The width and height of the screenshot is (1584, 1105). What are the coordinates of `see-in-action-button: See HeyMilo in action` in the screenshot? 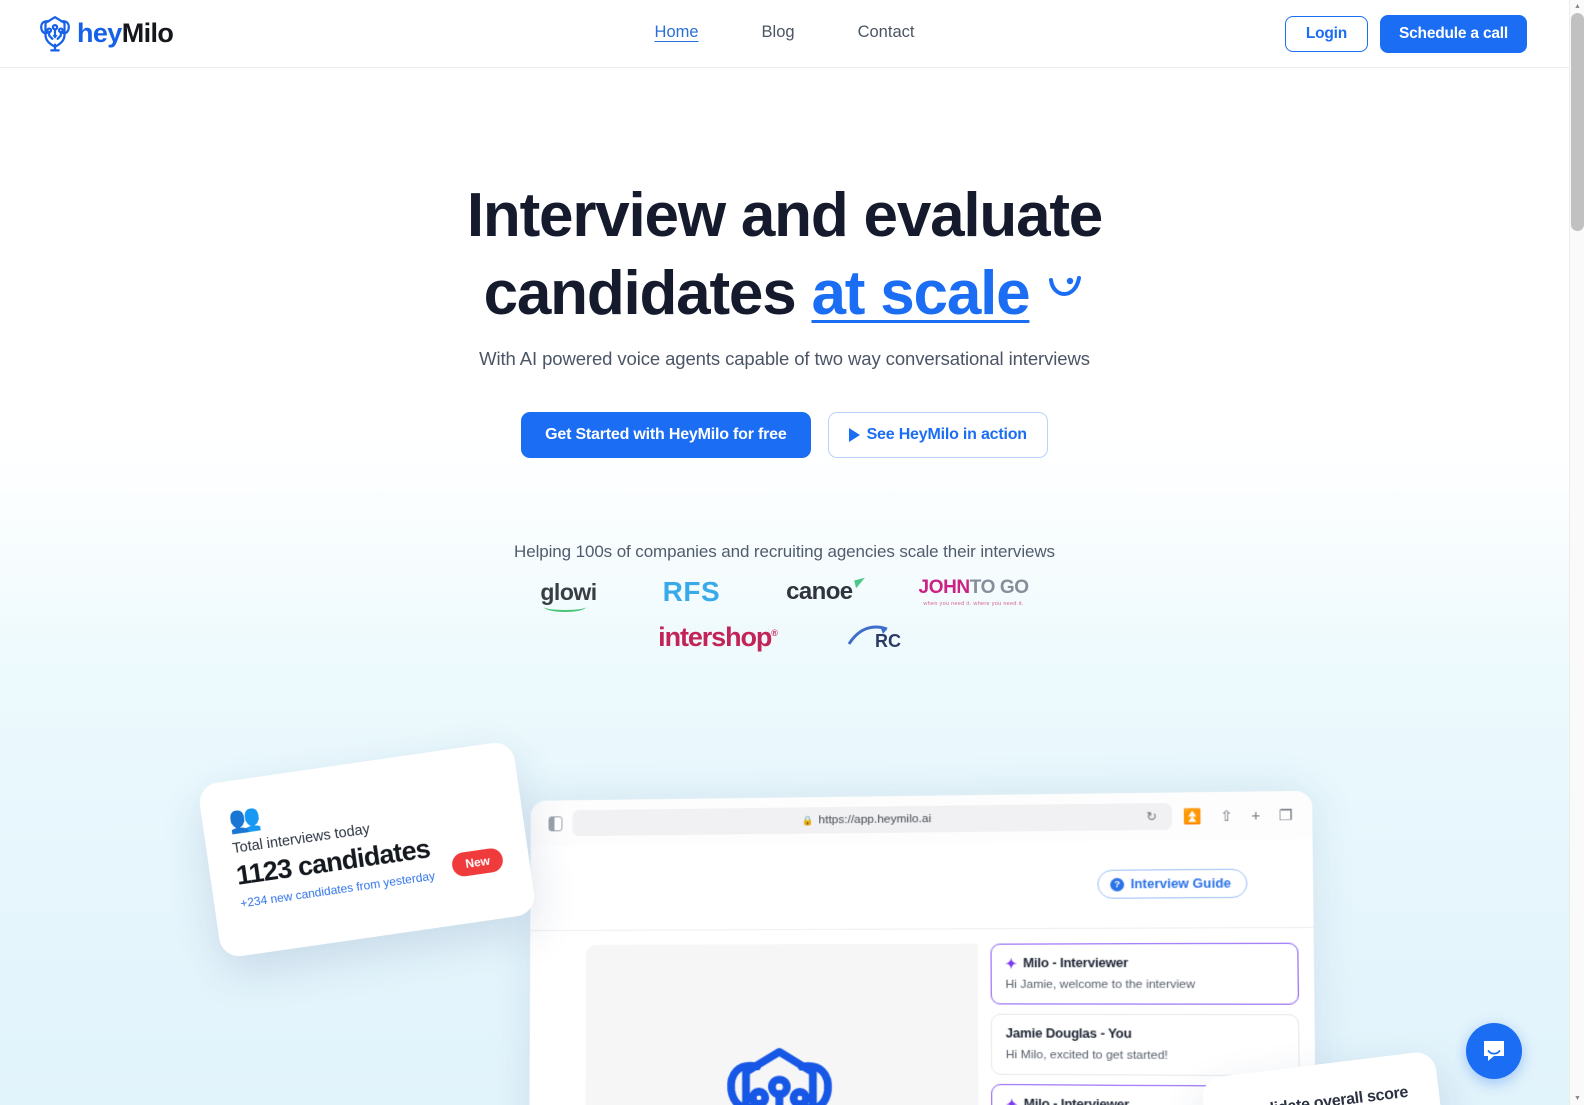 It's located at (937, 435).